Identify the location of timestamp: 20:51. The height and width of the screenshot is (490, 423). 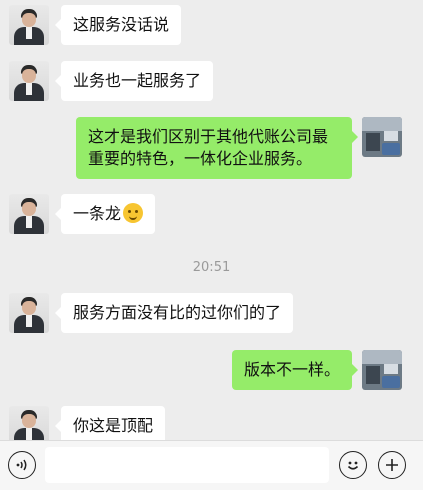
(211, 267).